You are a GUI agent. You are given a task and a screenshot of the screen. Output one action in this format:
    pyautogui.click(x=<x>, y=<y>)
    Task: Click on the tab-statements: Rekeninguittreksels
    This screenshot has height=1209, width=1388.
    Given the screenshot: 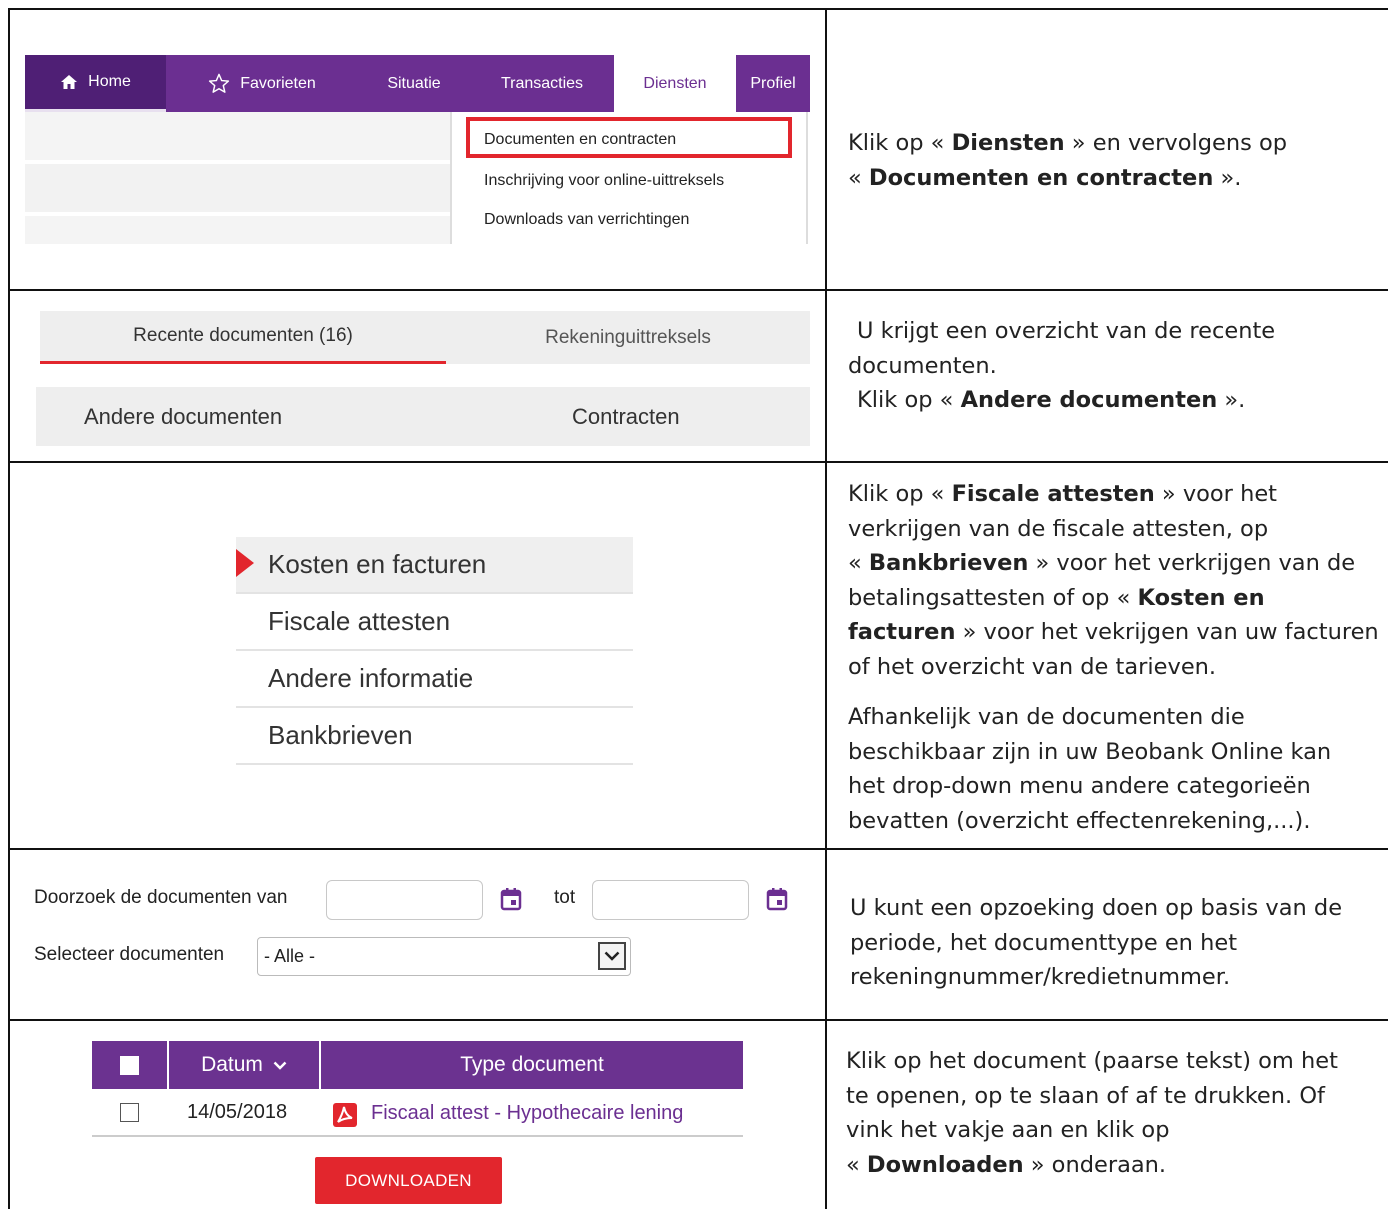 What is the action you would take?
    pyautogui.click(x=628, y=337)
    